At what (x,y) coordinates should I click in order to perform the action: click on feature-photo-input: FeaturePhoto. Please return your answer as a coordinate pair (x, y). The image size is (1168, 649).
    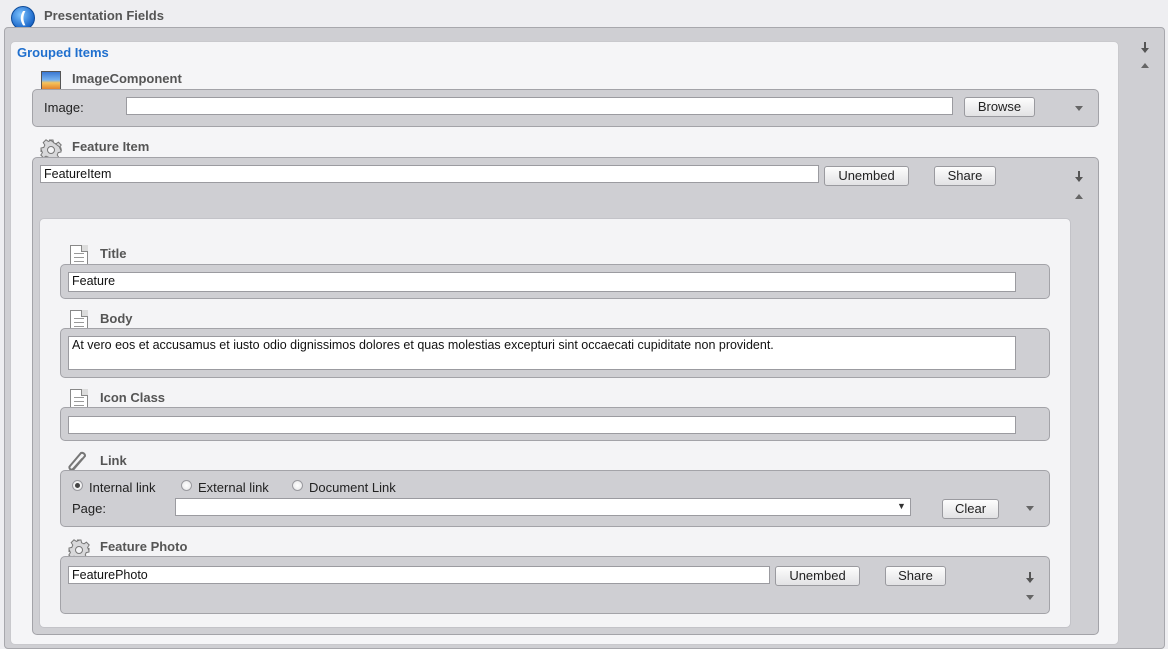
    Looking at the image, I should click on (419, 575).